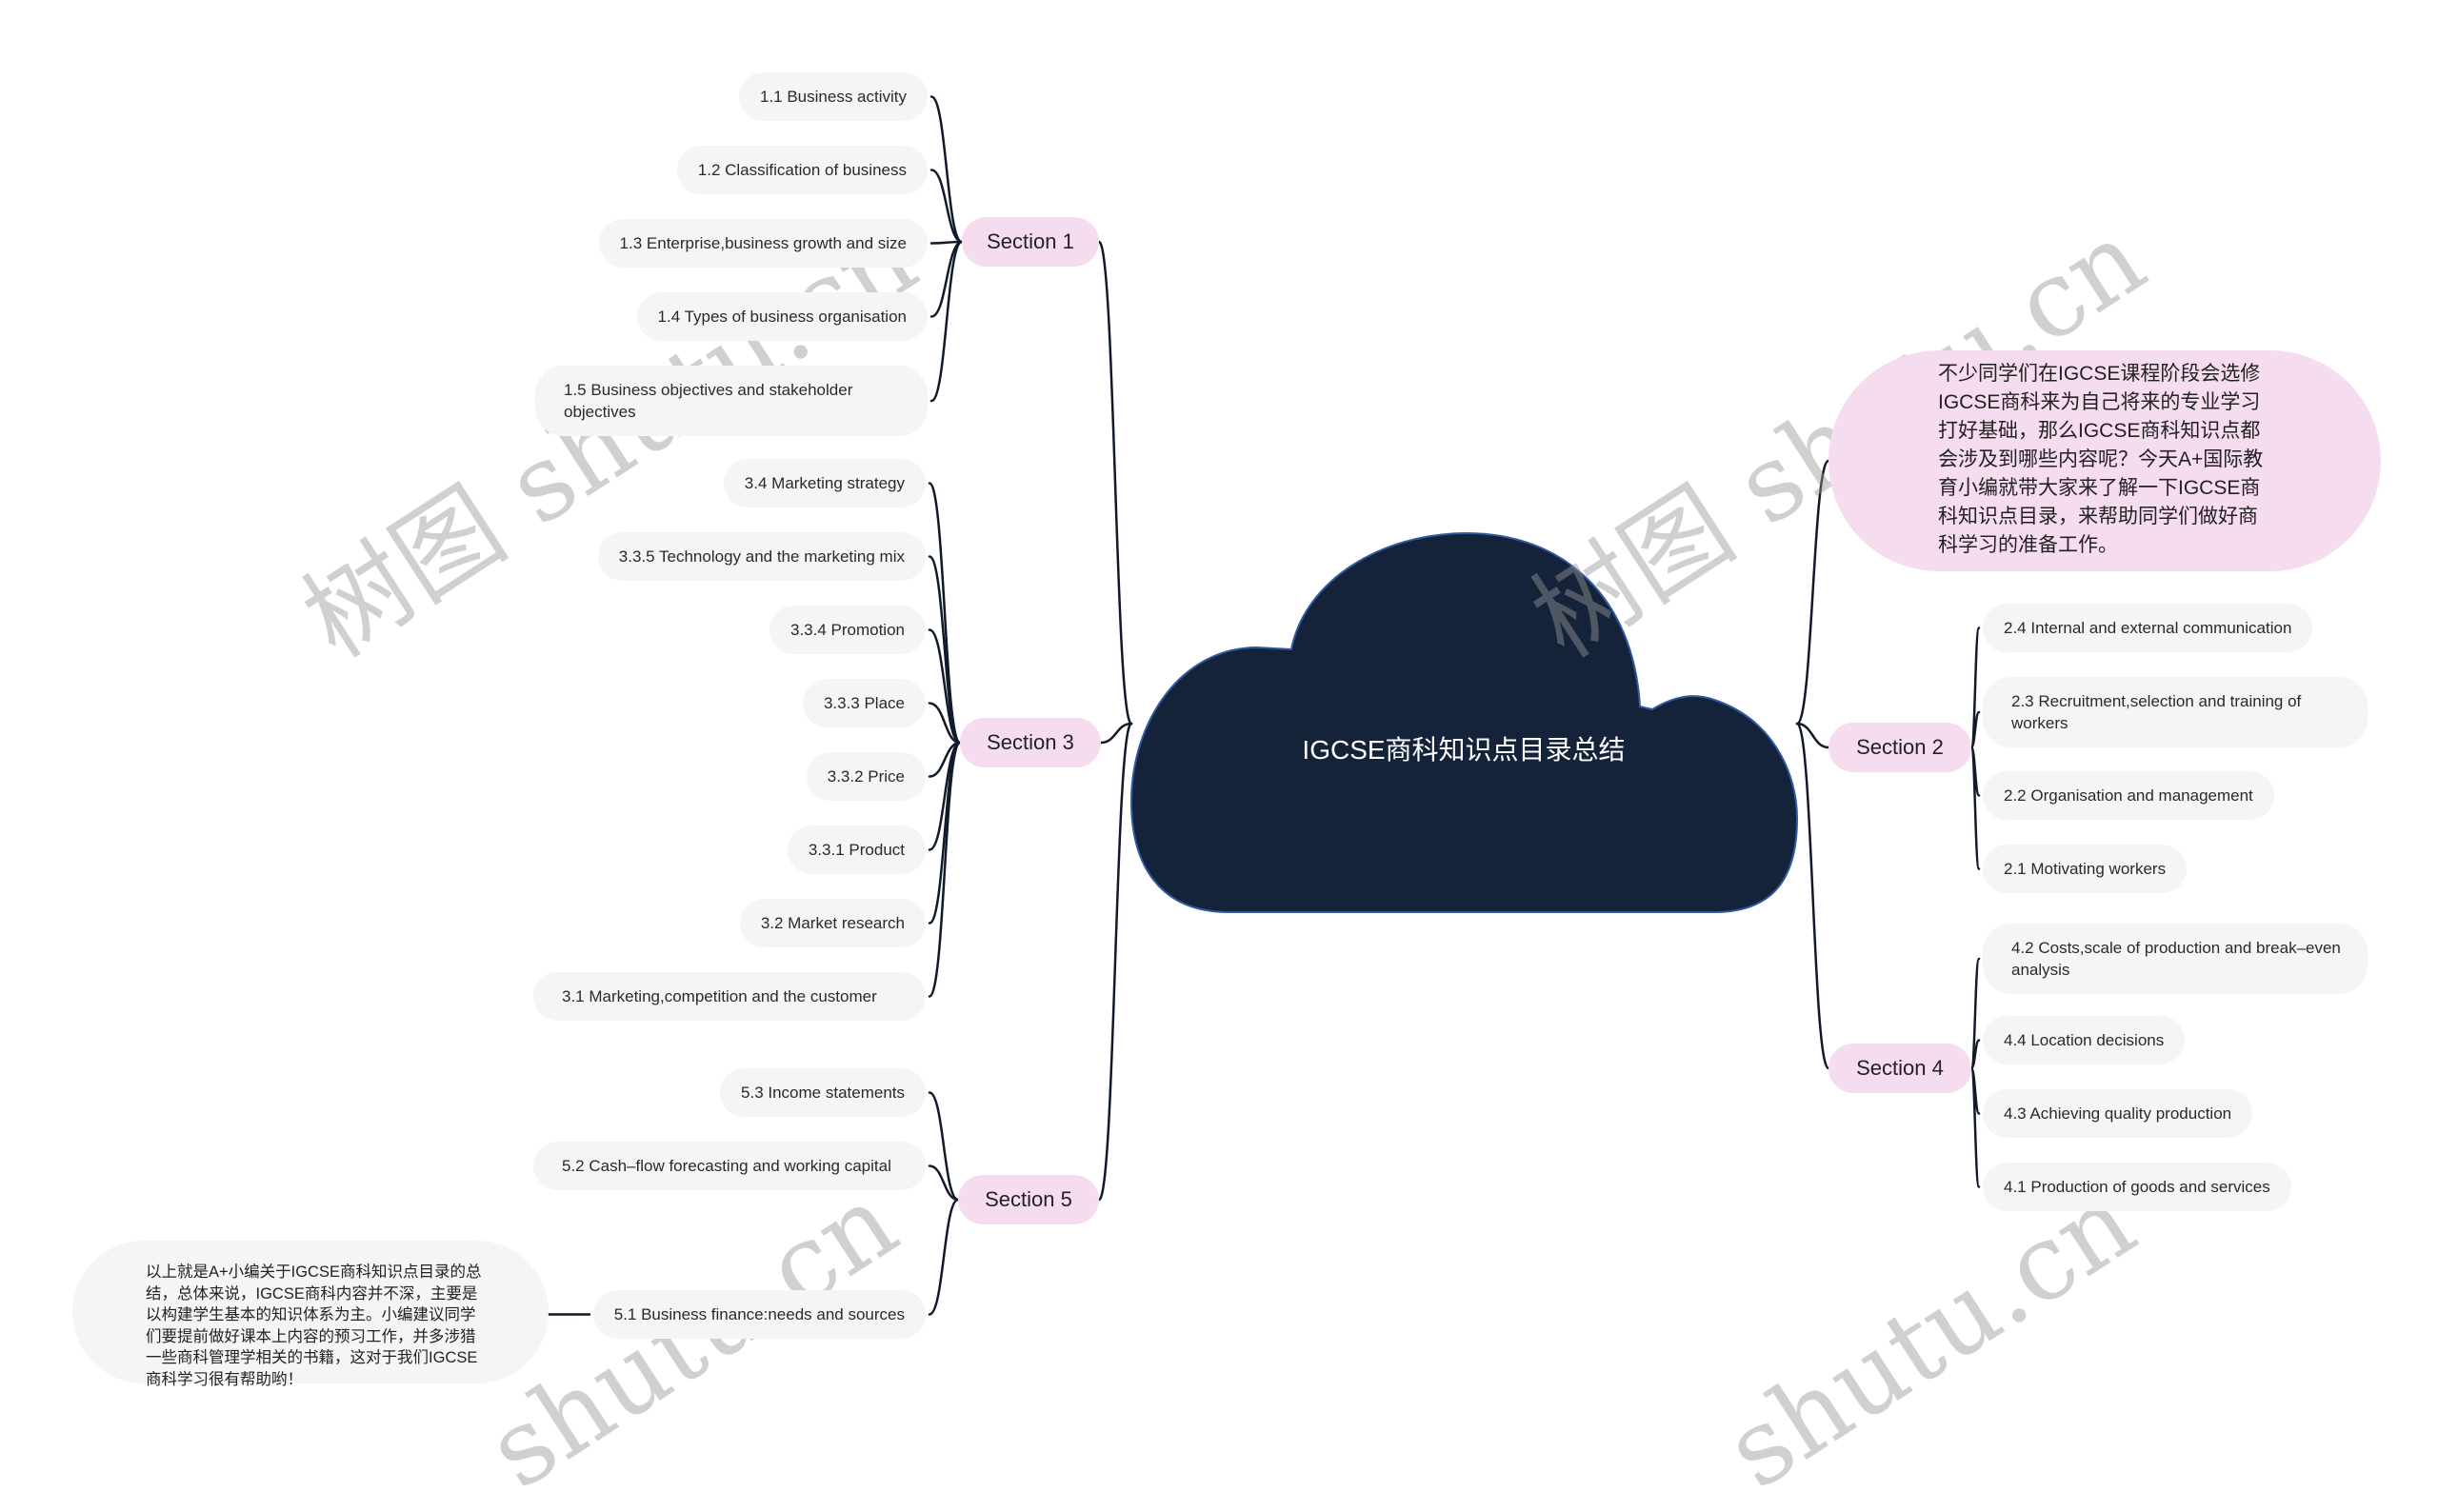  I want to click on topic-3-3-5: 3.3.5 Technology and the marketing mix, so click(762, 556).